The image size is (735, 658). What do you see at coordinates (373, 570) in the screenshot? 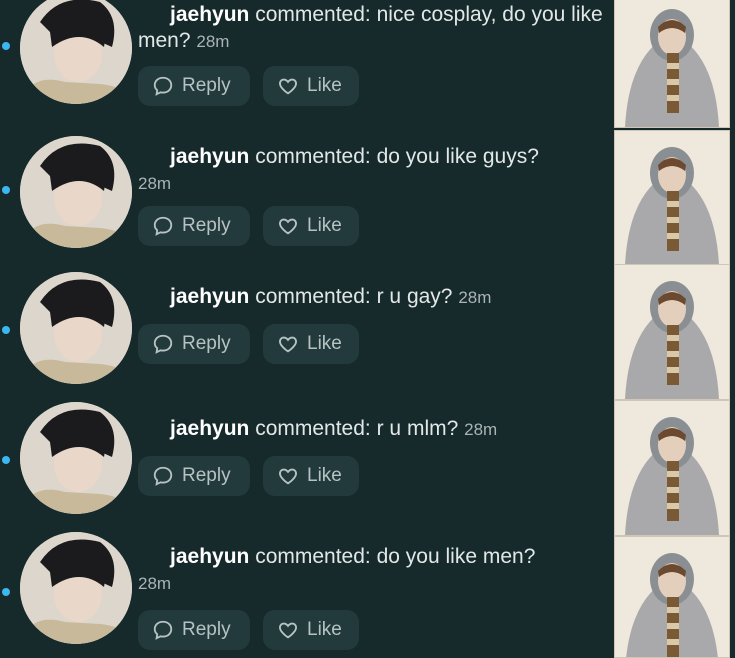
I see `comment-text: jaehyun commented: do you like men? 28m` at bounding box center [373, 570].